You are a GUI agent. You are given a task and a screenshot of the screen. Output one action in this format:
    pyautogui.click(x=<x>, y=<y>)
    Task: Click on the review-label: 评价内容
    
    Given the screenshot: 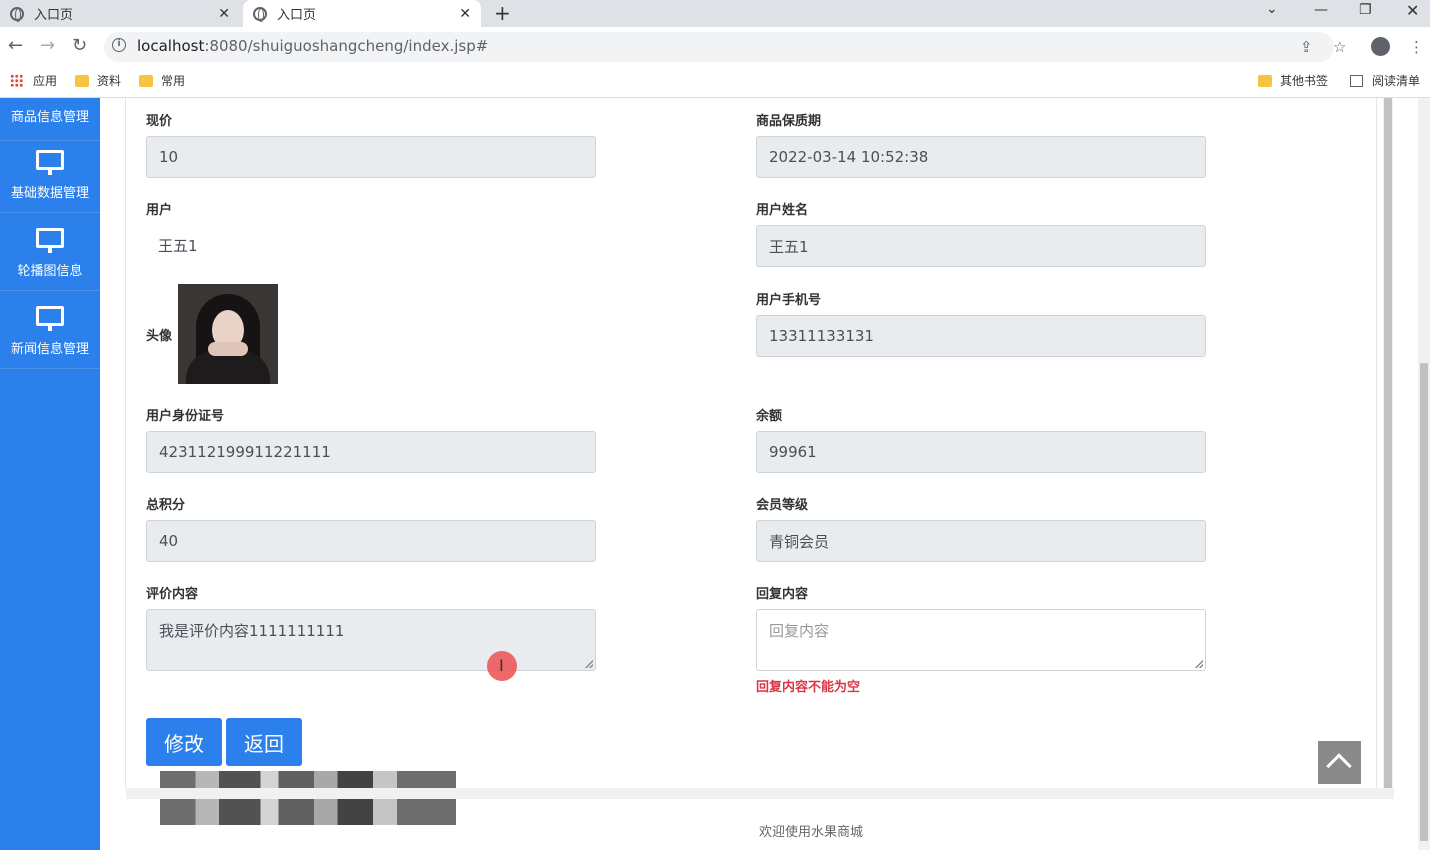 What is the action you would take?
    pyautogui.click(x=172, y=594)
    